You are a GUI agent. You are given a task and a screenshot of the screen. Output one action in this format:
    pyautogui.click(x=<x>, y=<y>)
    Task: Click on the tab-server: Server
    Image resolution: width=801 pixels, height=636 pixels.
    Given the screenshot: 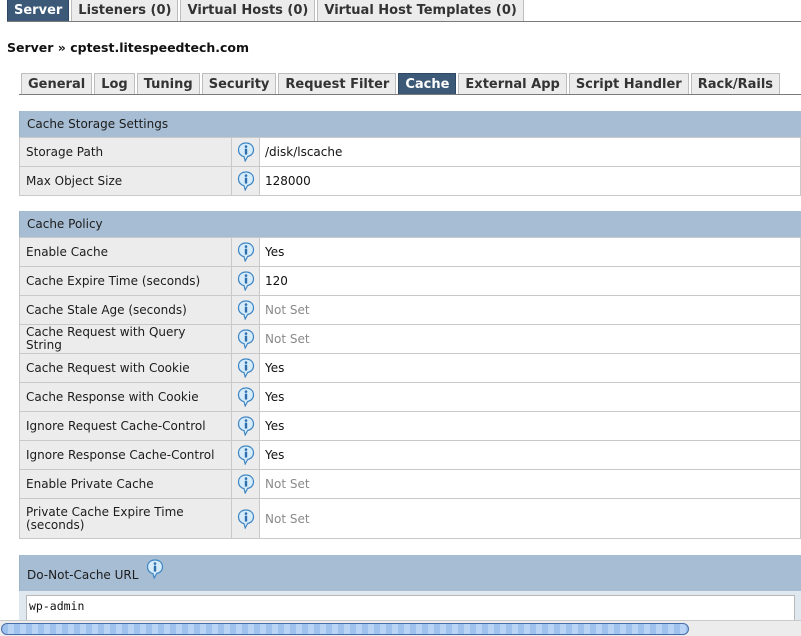 What is the action you would take?
    pyautogui.click(x=38, y=11)
    